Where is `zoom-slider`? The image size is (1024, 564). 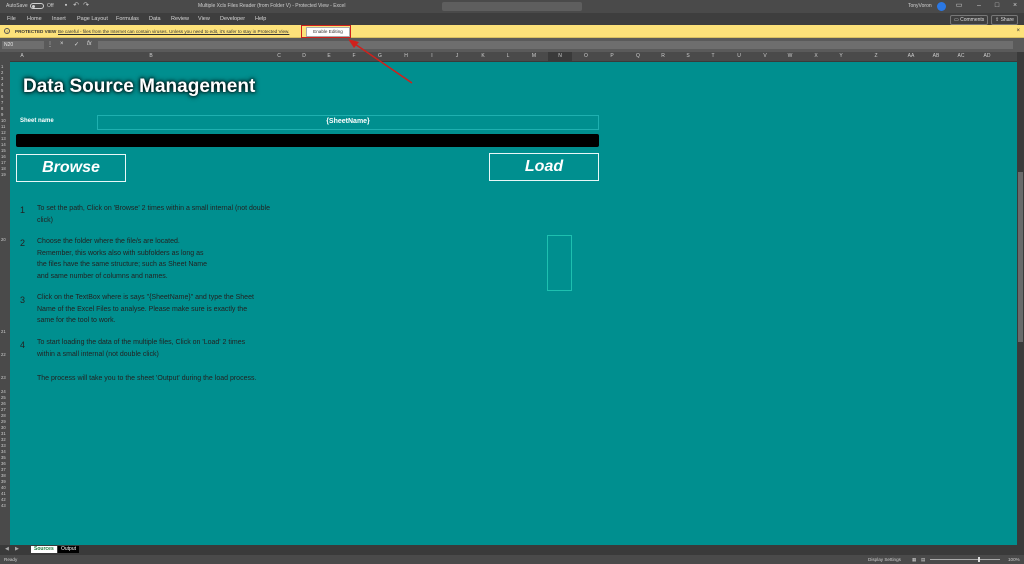 zoom-slider is located at coordinates (965, 559).